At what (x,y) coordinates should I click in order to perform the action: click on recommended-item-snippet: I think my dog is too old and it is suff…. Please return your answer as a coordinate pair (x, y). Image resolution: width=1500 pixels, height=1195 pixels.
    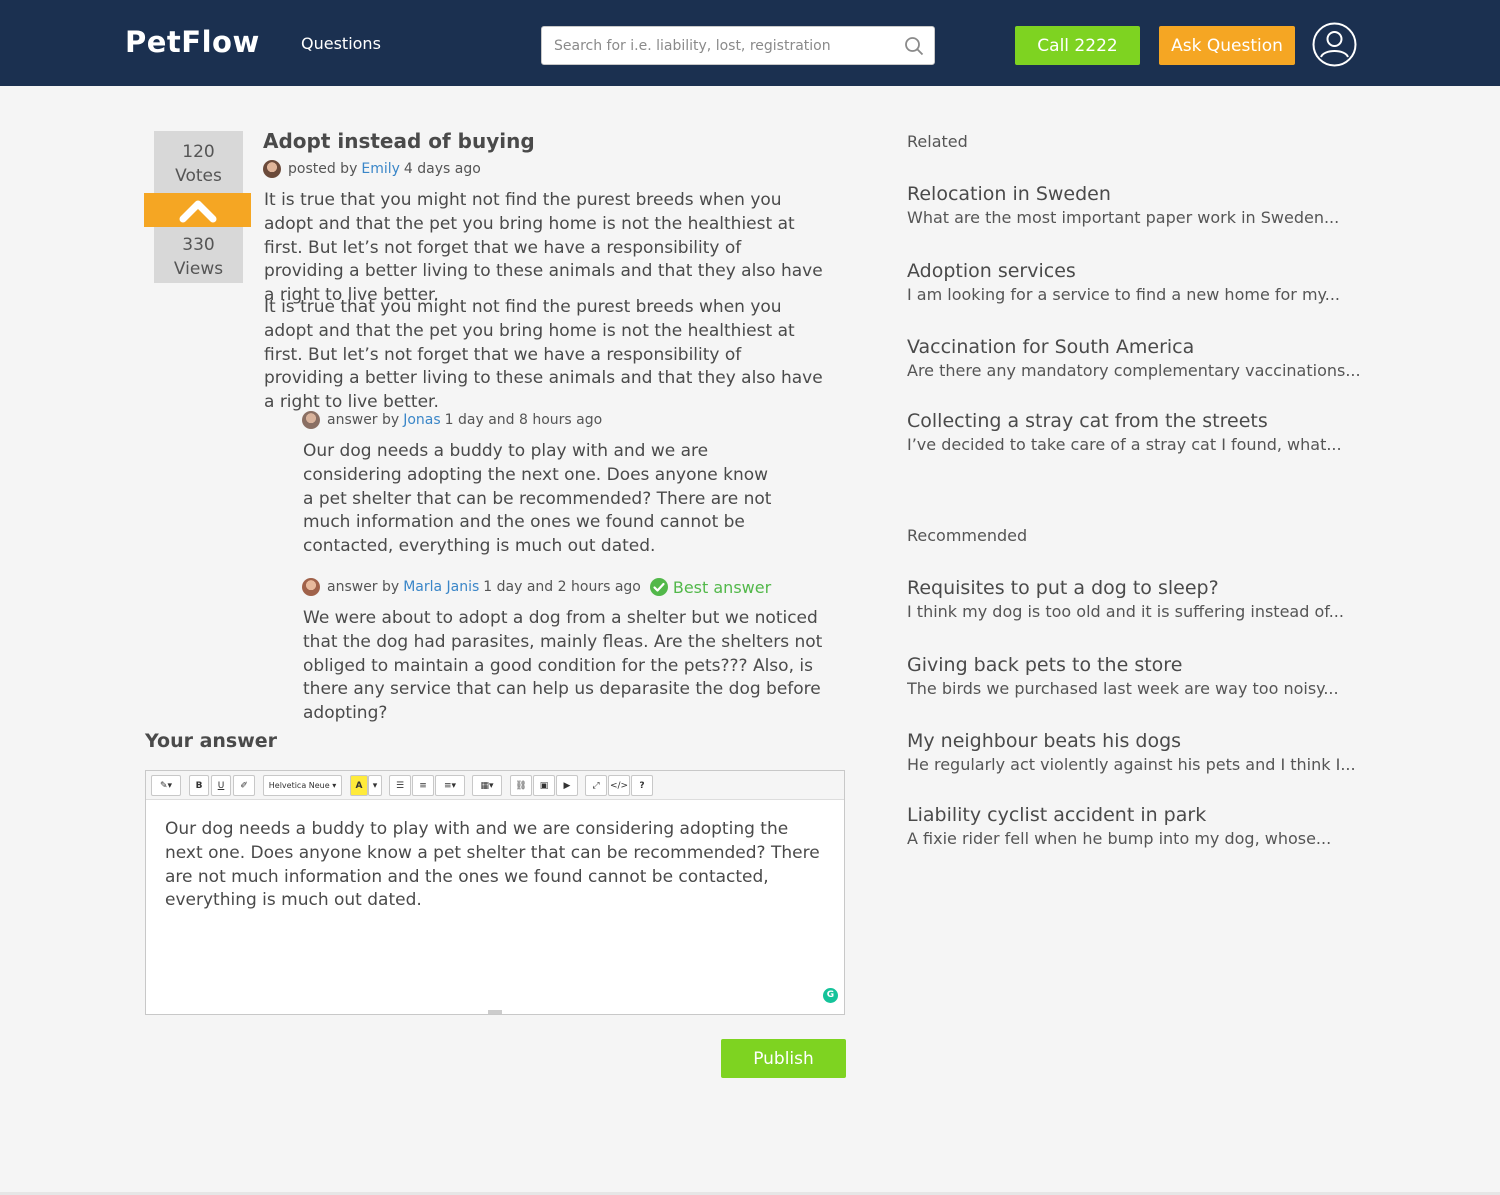
    Looking at the image, I should click on (1125, 611).